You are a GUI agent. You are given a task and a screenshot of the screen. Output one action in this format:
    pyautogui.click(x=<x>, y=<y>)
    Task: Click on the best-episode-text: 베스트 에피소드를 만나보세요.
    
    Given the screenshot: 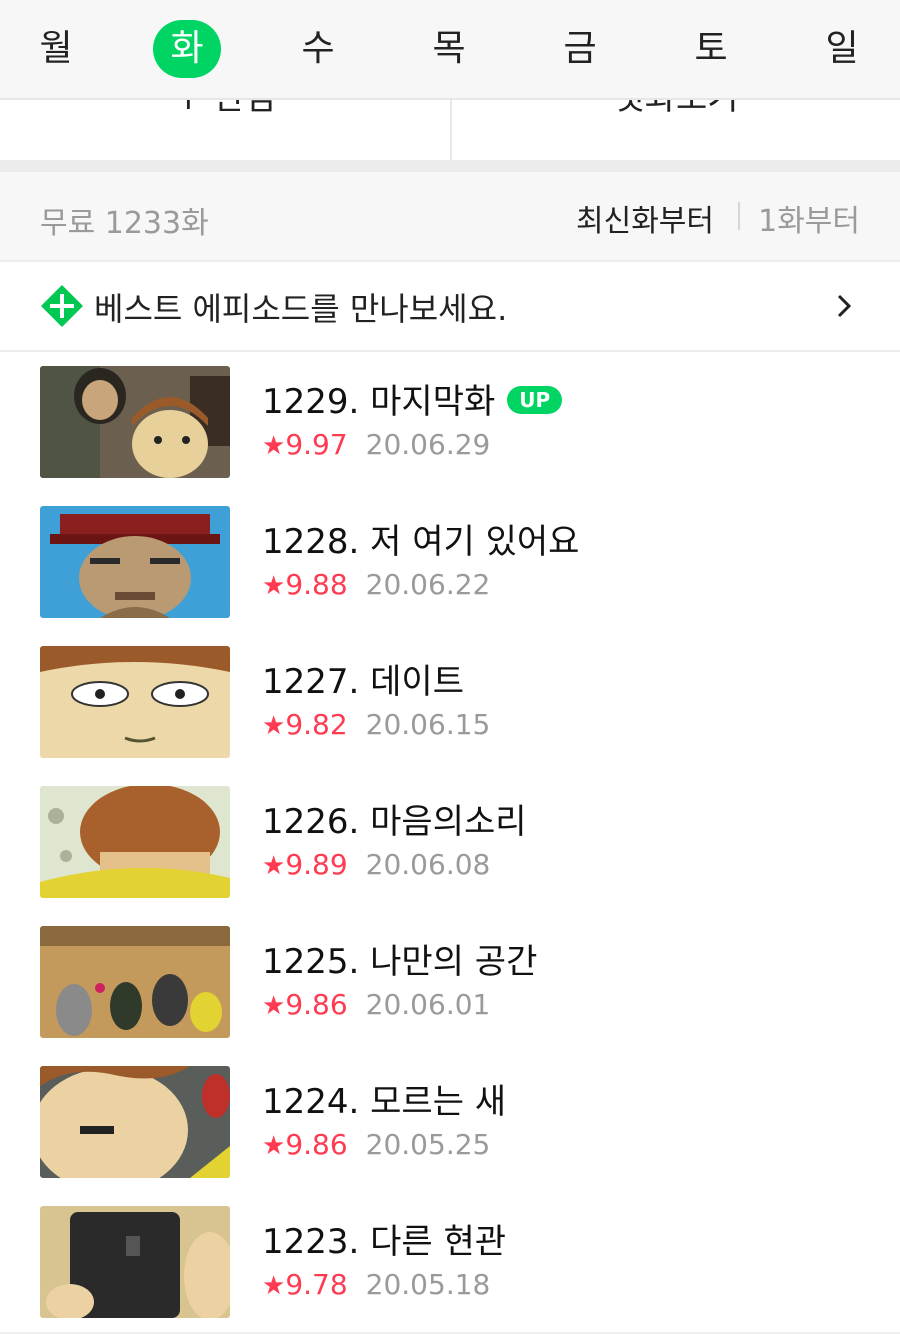 What is the action you would take?
    pyautogui.click(x=301, y=309)
    